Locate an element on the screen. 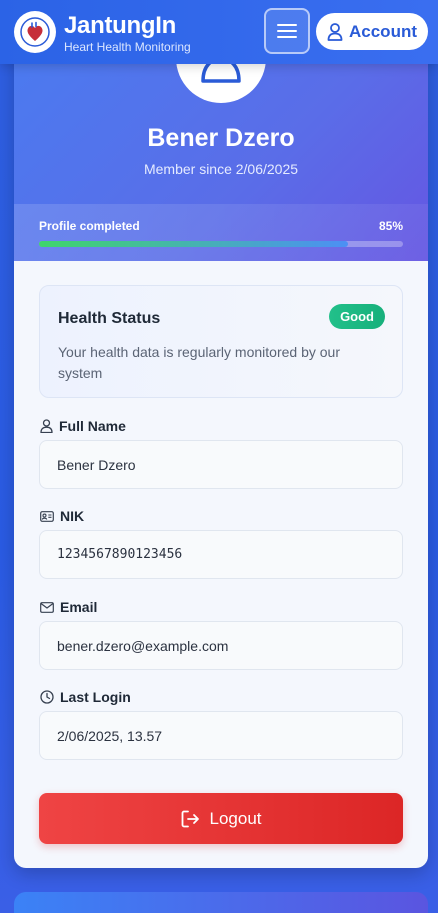  full-name-field: Bener Dzero is located at coordinates (221, 464).